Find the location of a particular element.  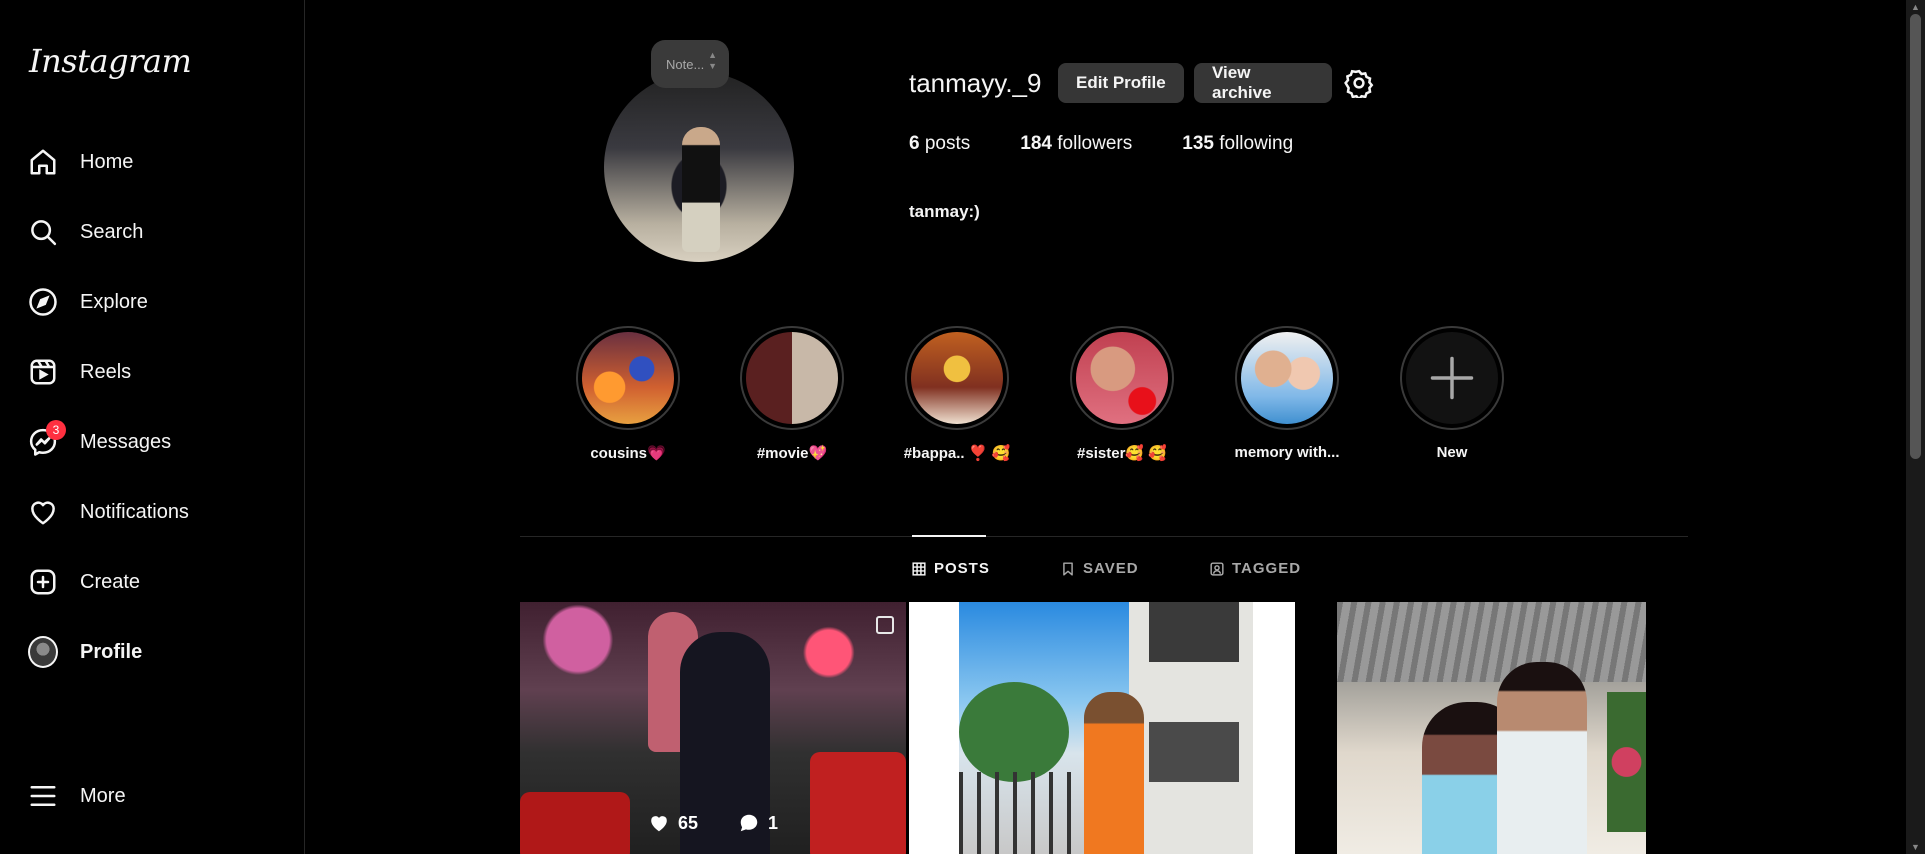

unread-badge: 3 is located at coordinates (56, 430).